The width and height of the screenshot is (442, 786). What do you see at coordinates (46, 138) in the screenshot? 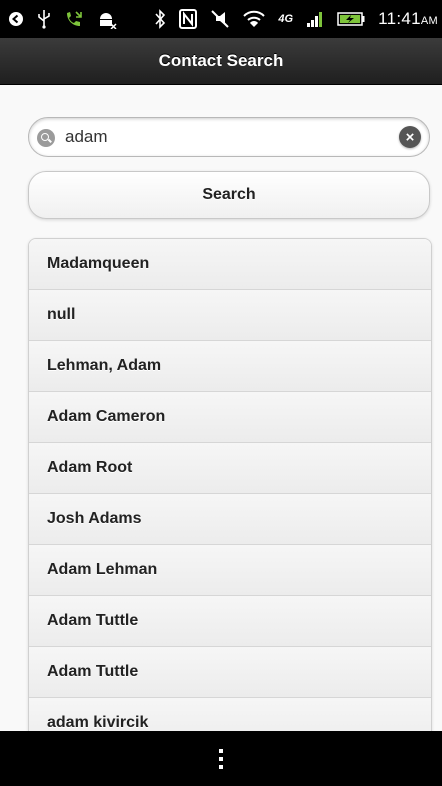
I see `search-icon` at bounding box center [46, 138].